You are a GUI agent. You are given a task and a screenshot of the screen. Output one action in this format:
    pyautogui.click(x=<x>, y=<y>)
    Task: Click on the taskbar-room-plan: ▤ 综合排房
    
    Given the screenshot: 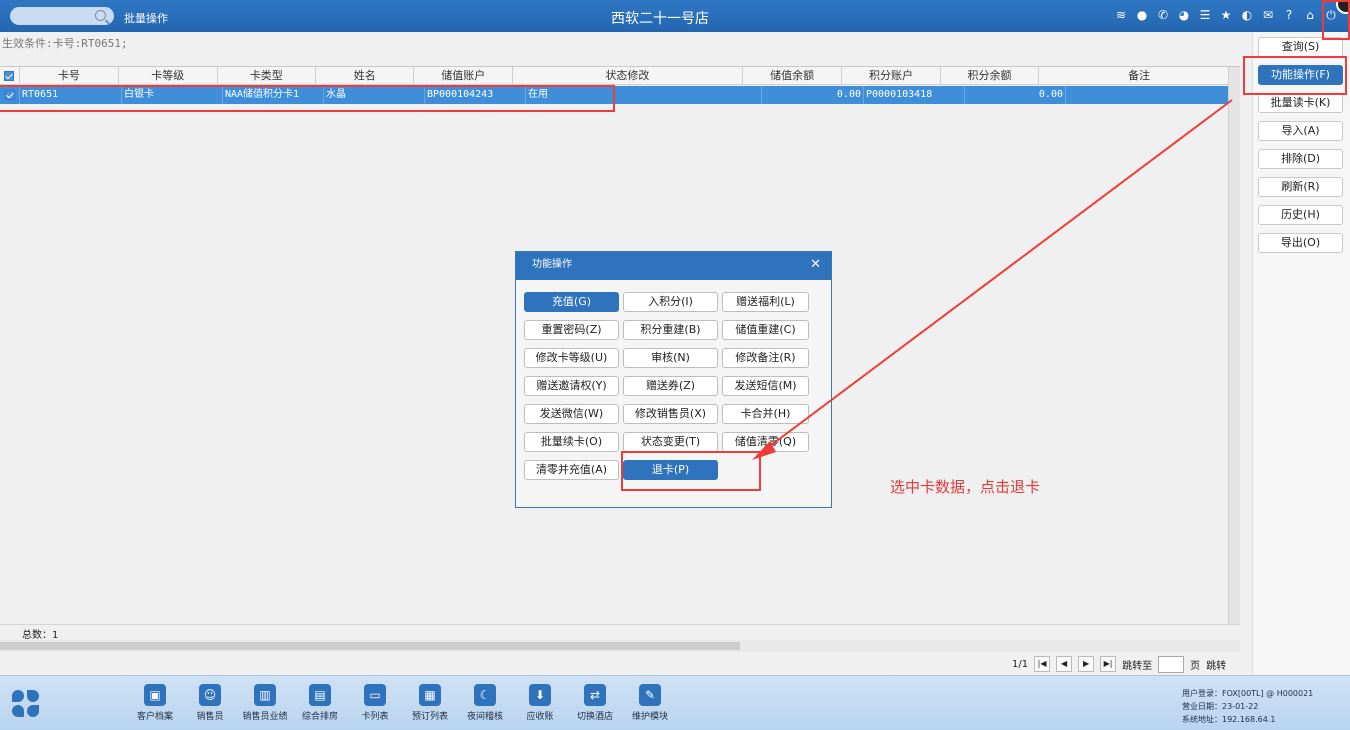 What is the action you would take?
    pyautogui.click(x=320, y=703)
    